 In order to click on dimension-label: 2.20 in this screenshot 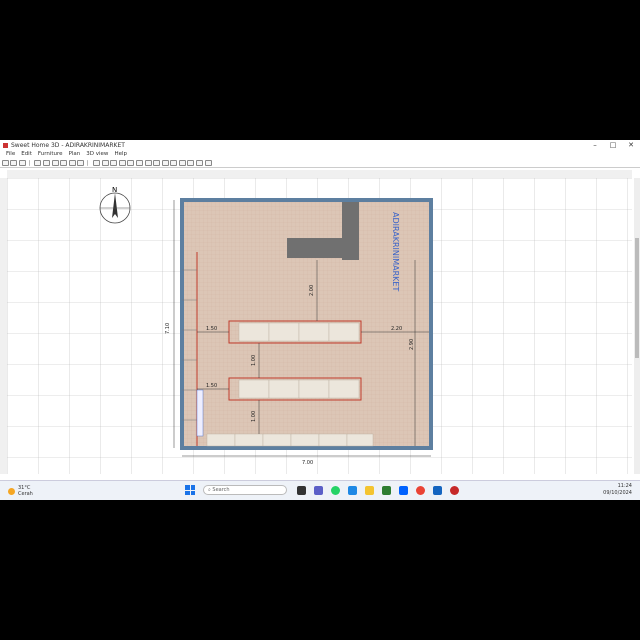, I will do `click(396, 329)`.